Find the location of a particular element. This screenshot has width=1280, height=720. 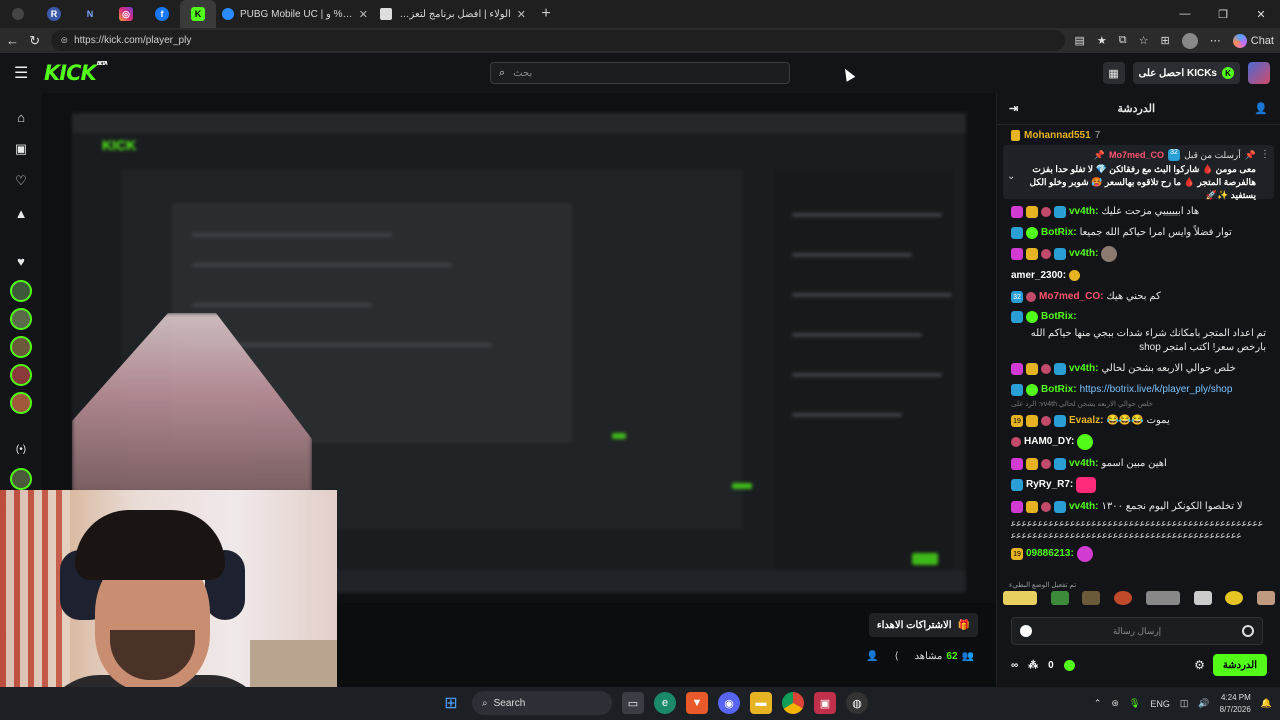

home-icon: ⌂ is located at coordinates (21, 117).